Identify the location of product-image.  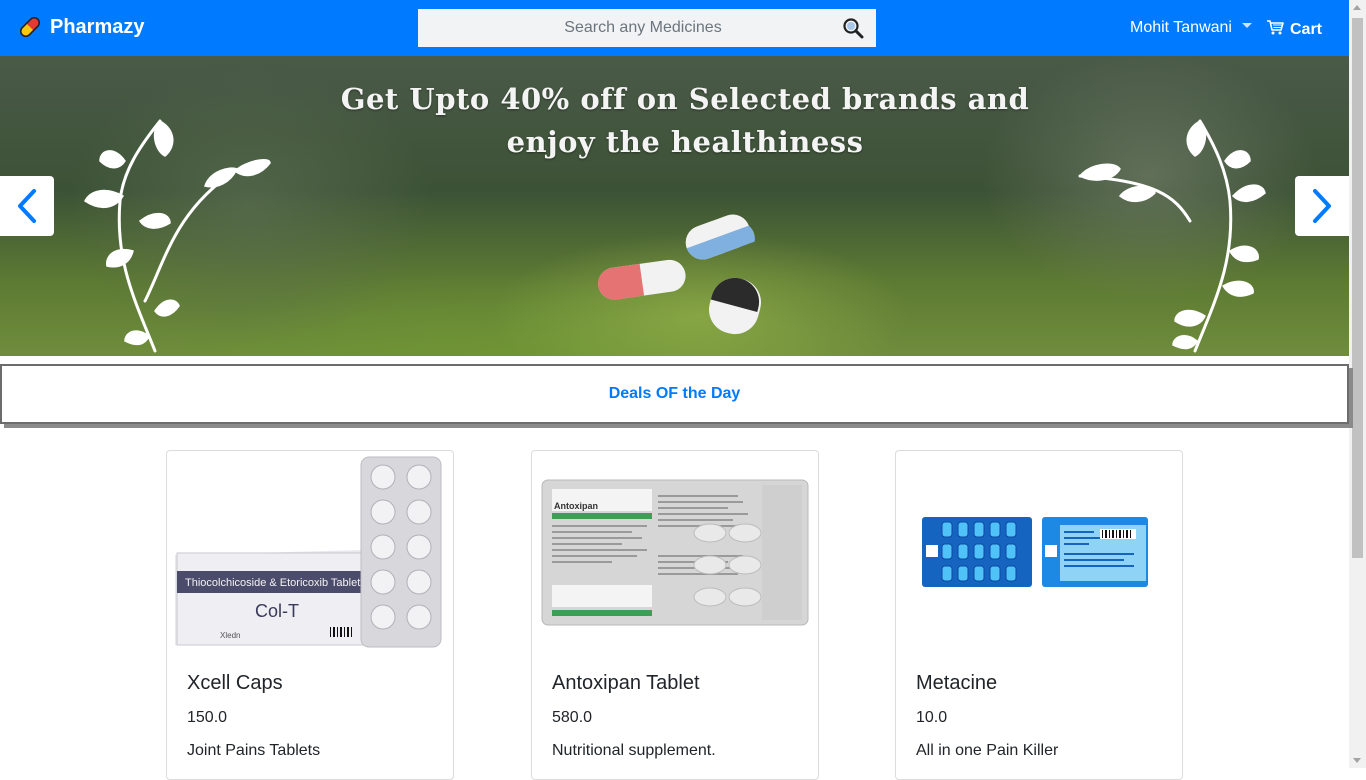
(1035, 552).